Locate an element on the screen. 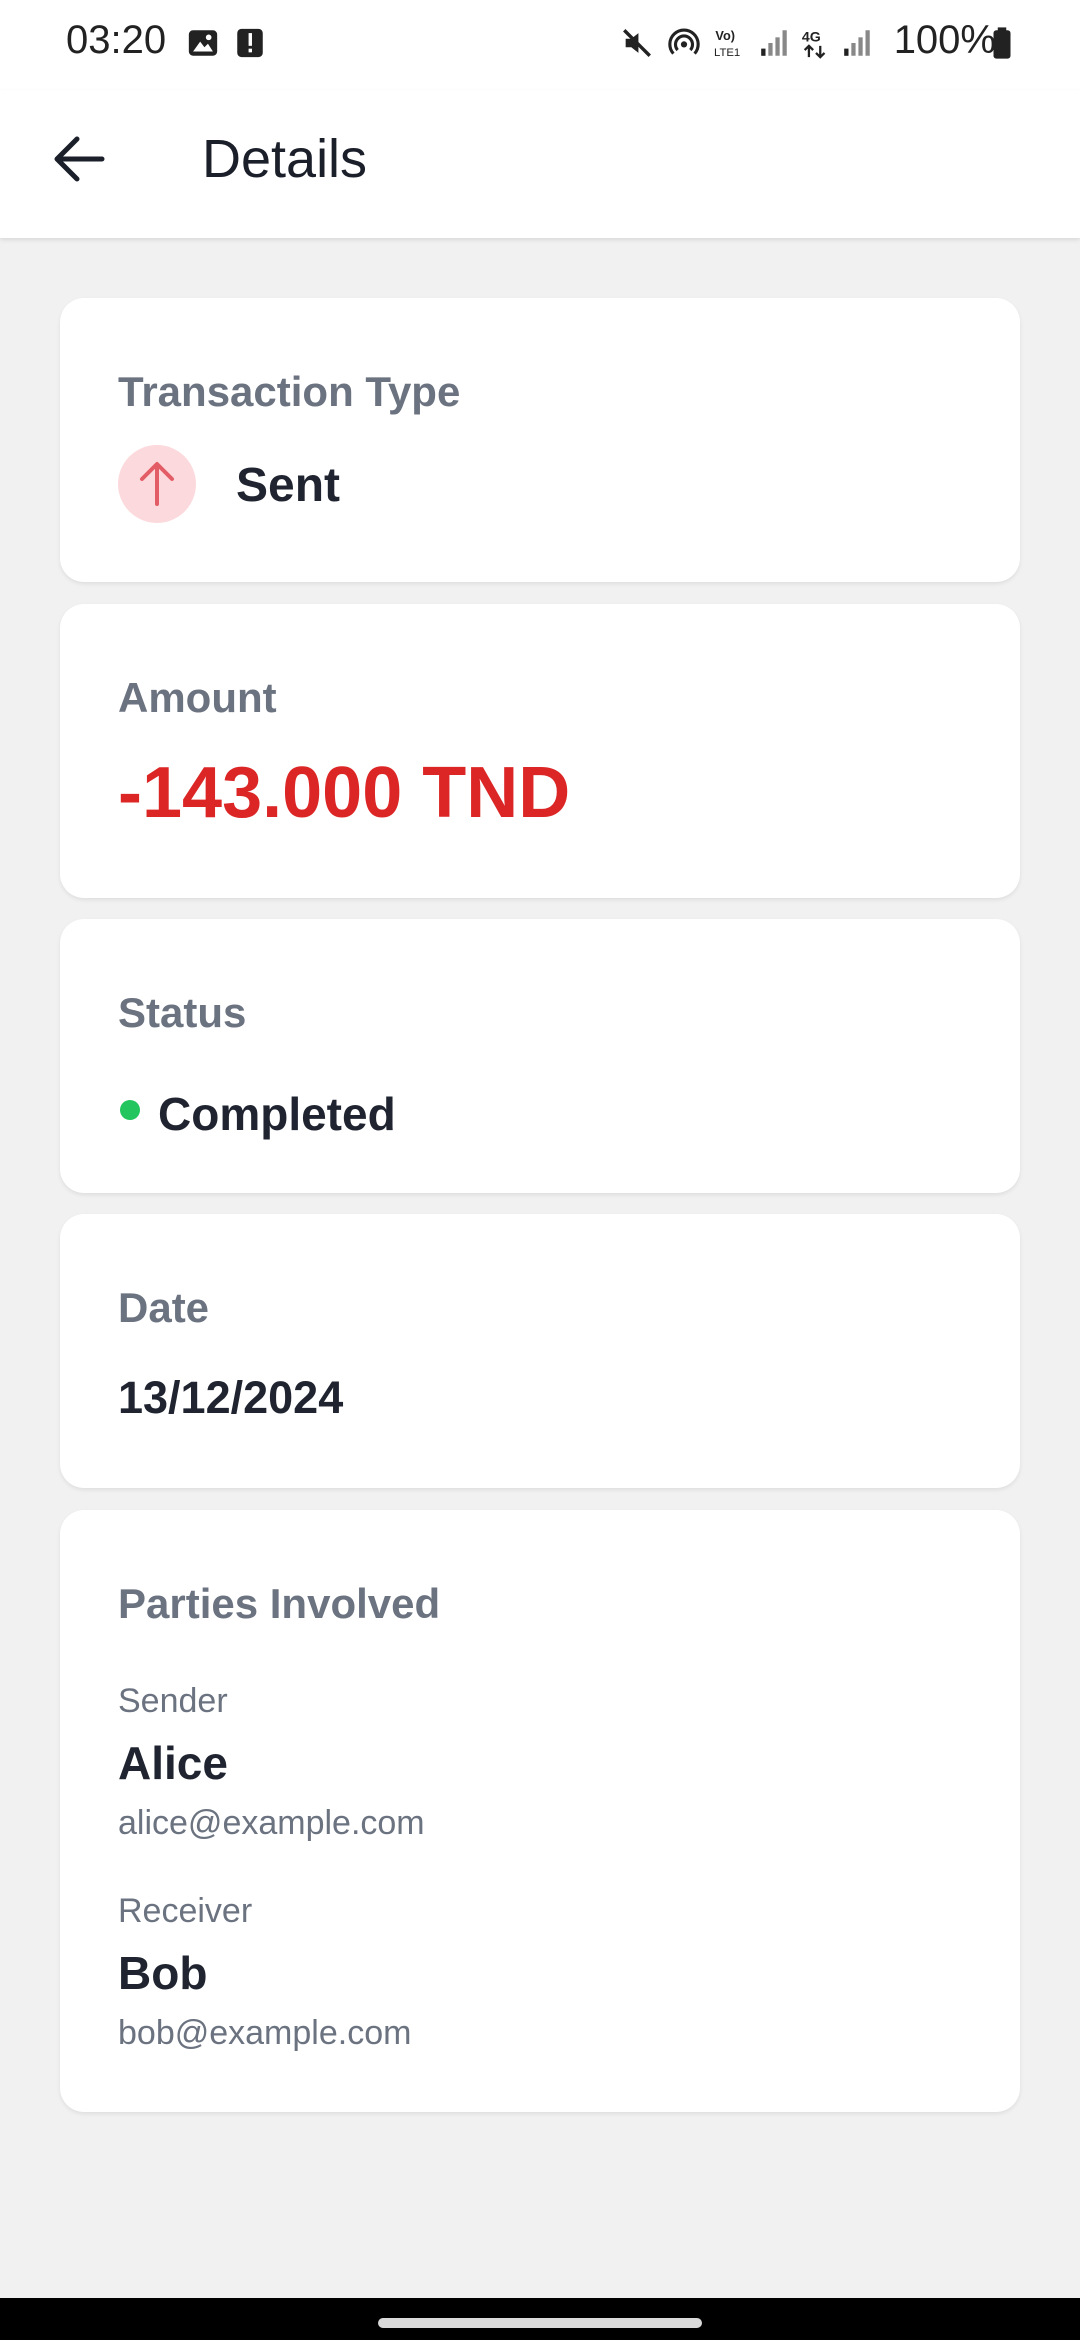 The height and width of the screenshot is (2340, 1080). date-value: 13/12/2024 is located at coordinates (231, 1397).